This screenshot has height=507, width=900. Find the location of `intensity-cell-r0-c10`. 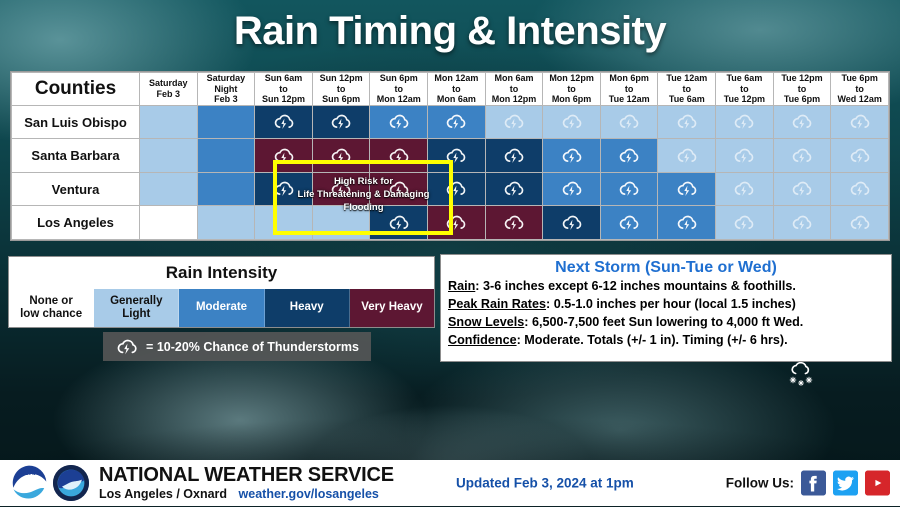

intensity-cell-r0-c10 is located at coordinates (744, 122).